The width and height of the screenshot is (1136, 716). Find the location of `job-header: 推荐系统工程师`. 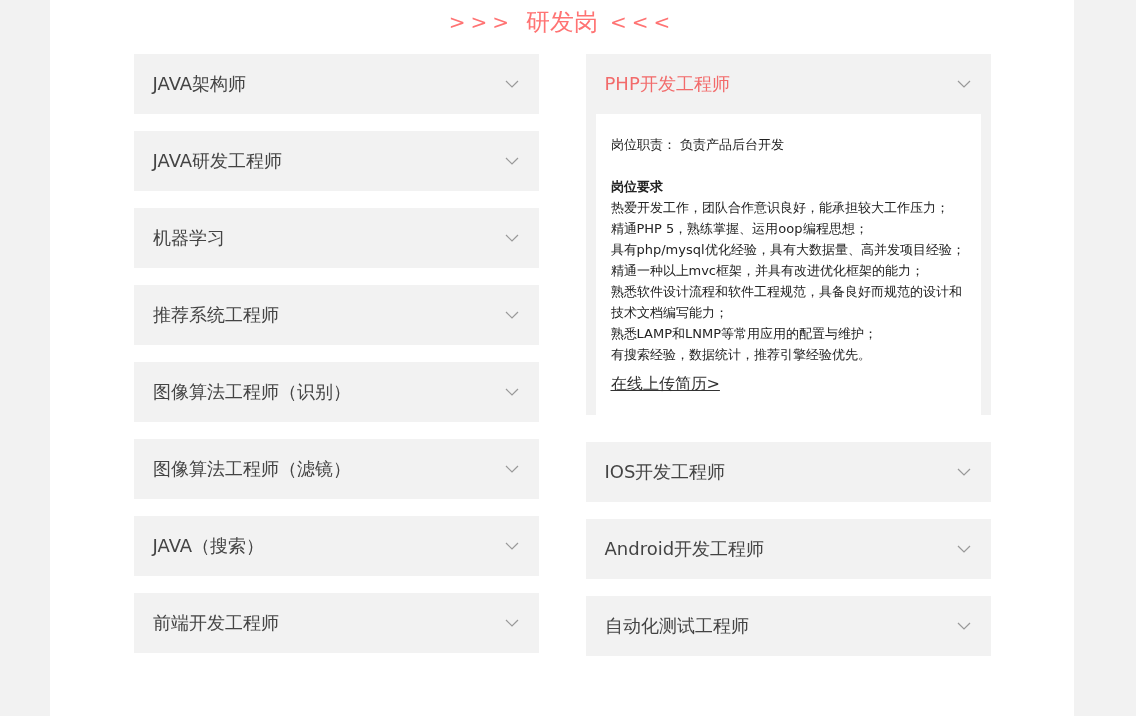

job-header: 推荐系统工程师 is located at coordinates (336, 315).